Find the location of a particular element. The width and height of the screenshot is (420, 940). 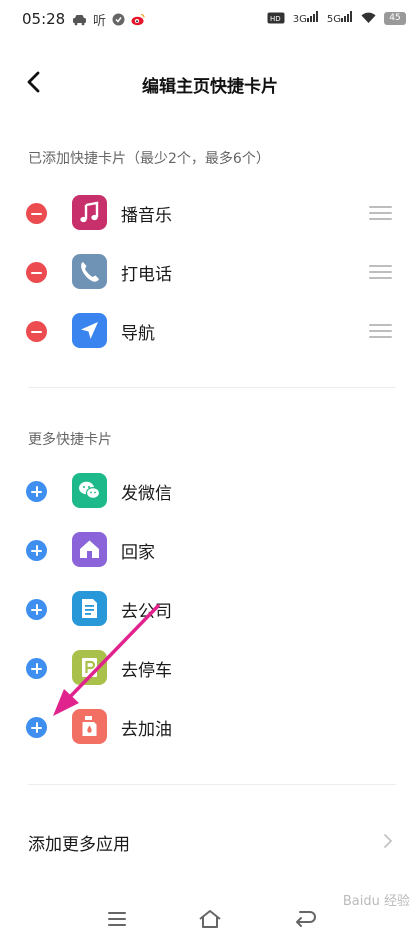

network-3g: 3G is located at coordinates (306, 18).